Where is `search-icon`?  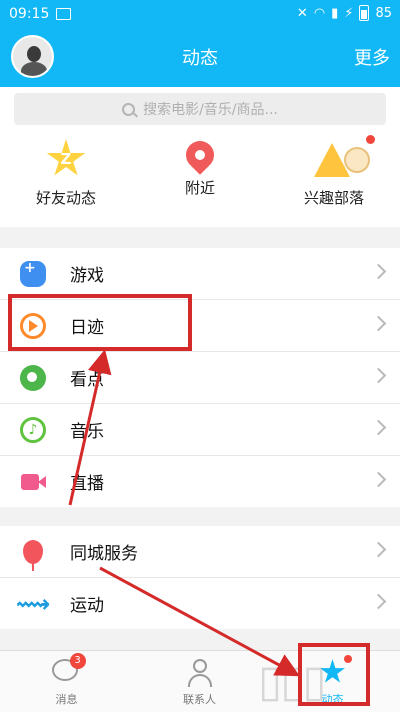 search-icon is located at coordinates (129, 109).